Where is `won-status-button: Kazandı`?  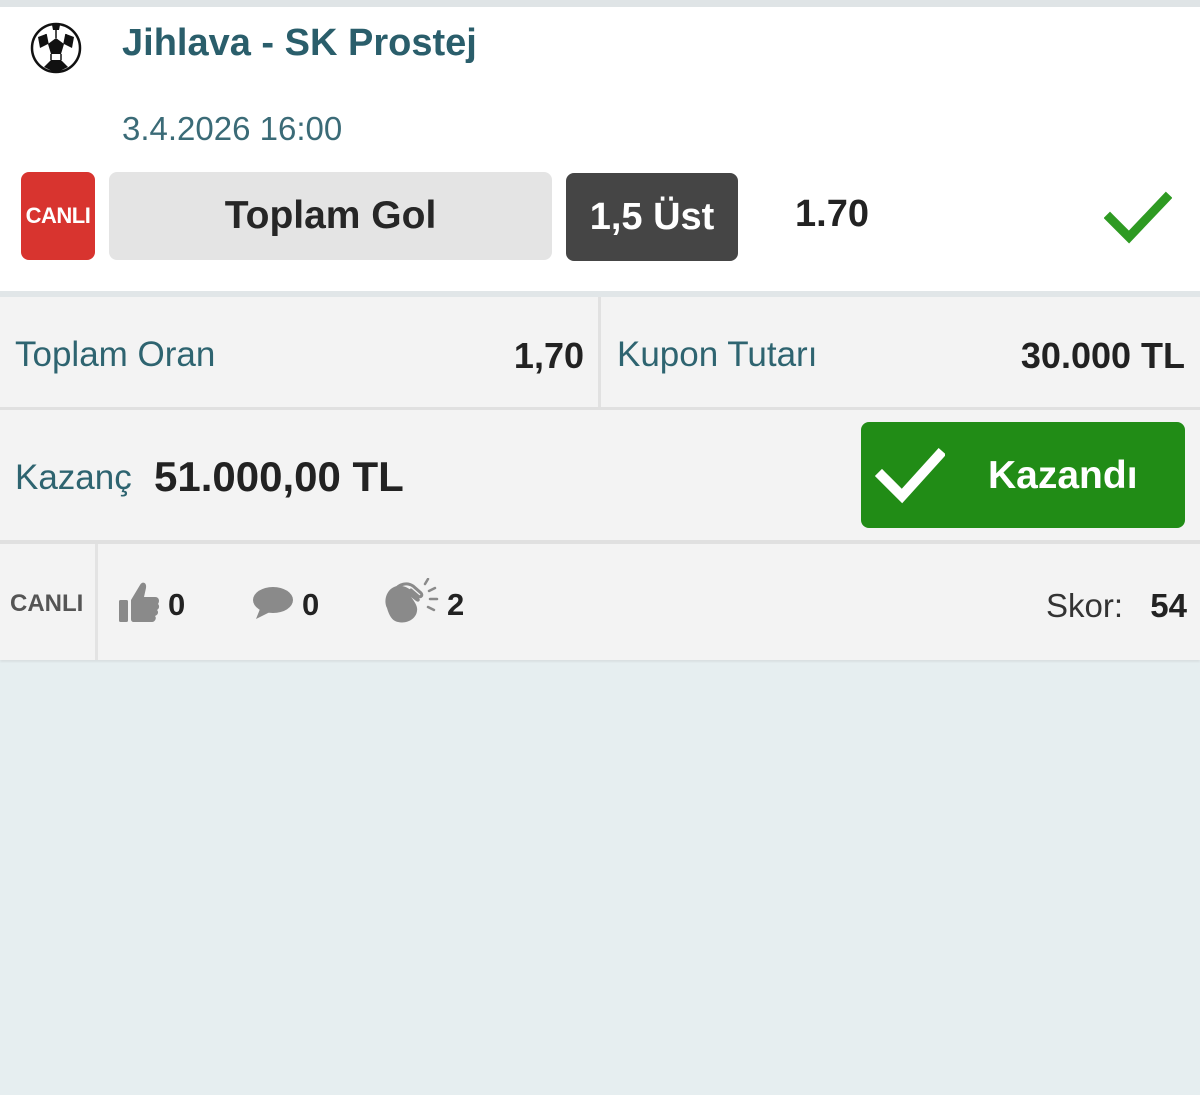 won-status-button: Kazandı is located at coordinates (1023, 475).